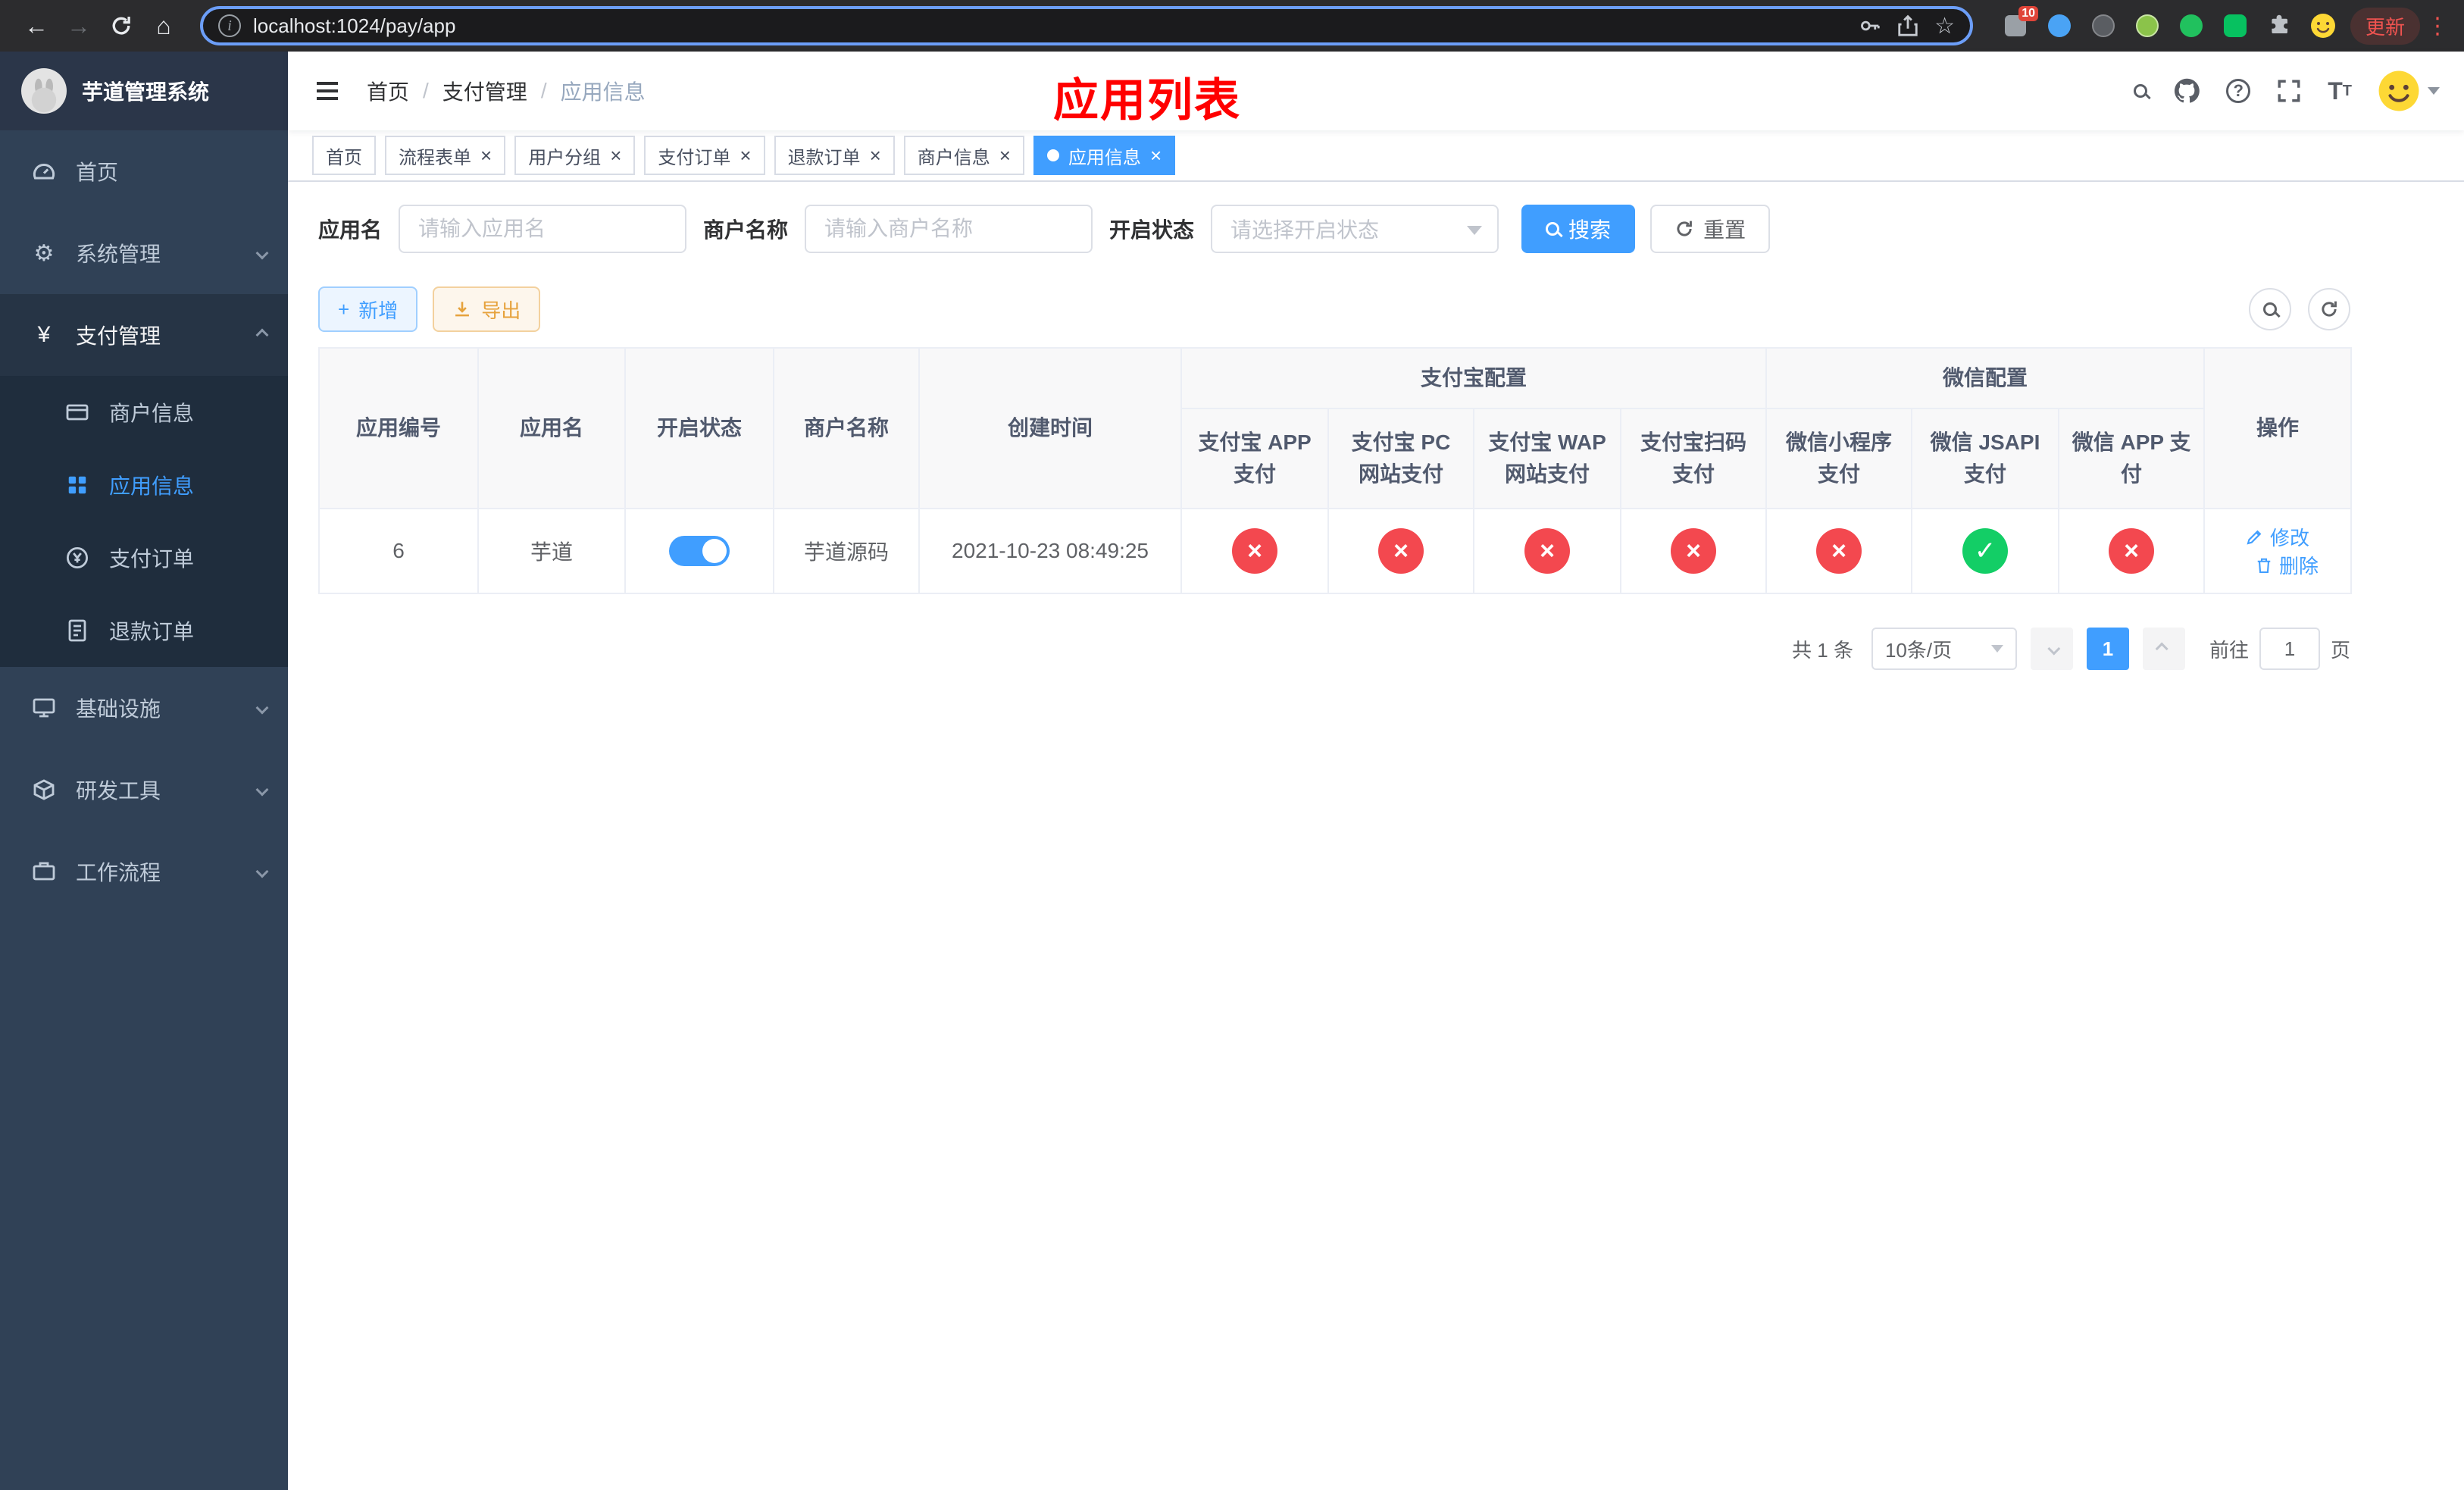  Describe the element at coordinates (398, 551) in the screenshot. I see `cell-app-id: 6` at that location.